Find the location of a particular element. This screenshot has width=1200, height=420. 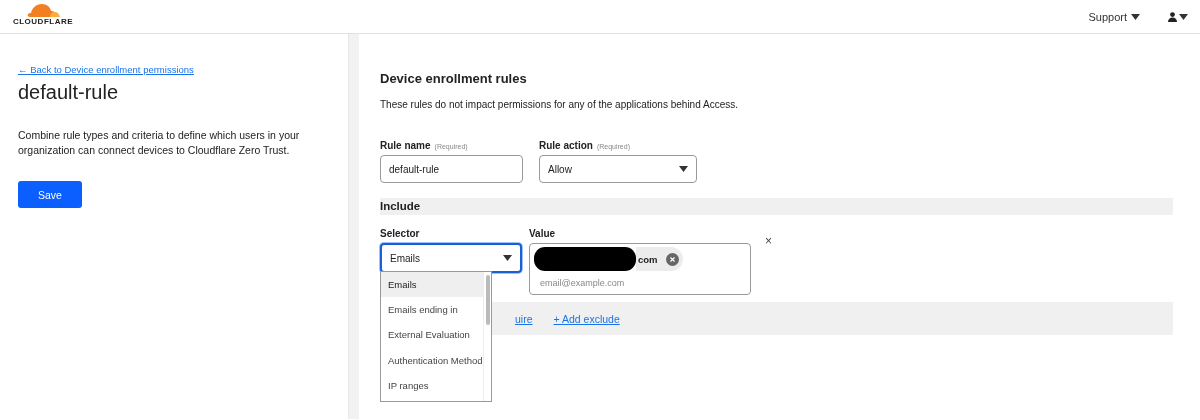

field-label: Value is located at coordinates (542, 233).